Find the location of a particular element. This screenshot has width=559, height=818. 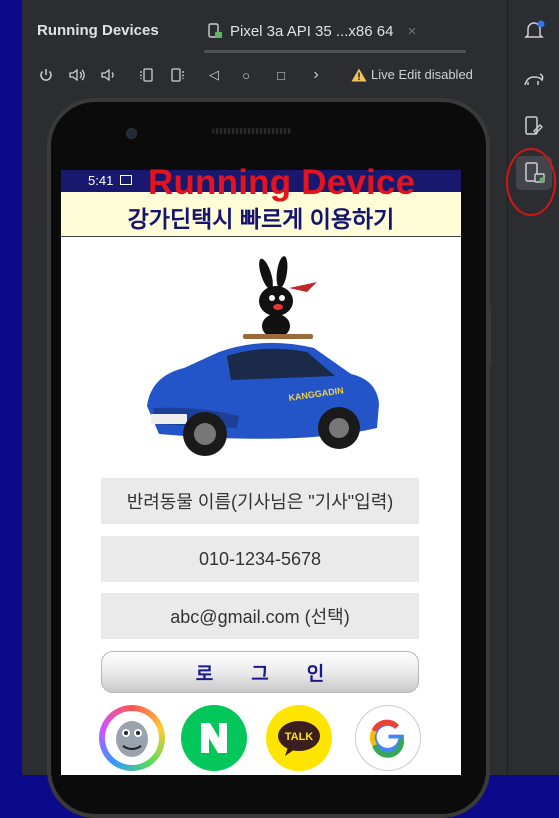

device-tab: Pixel 3a API 35 ...x86 64 × is located at coordinates (311, 31).